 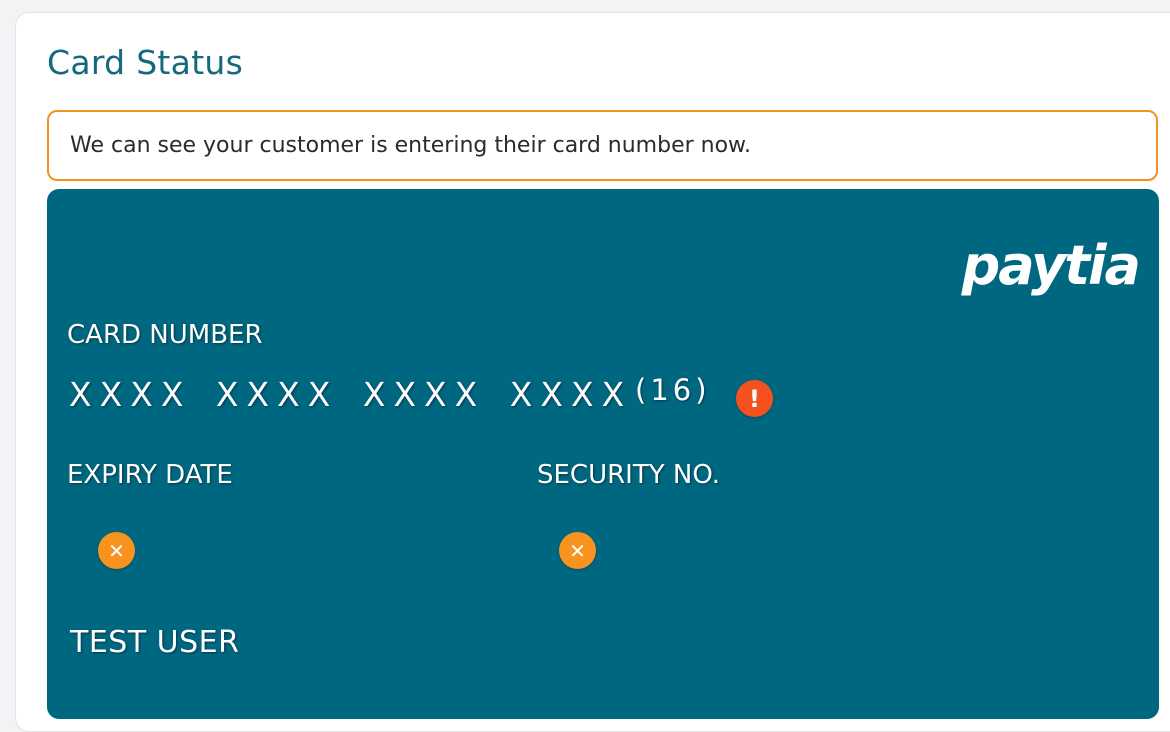 What do you see at coordinates (145, 62) in the screenshot?
I see `page-title: Card Status` at bounding box center [145, 62].